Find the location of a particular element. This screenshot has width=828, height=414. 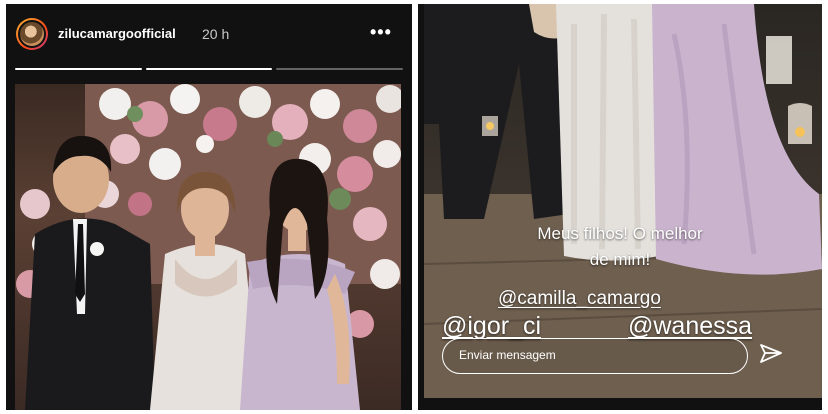

person-man-legs is located at coordinates (499, 111).